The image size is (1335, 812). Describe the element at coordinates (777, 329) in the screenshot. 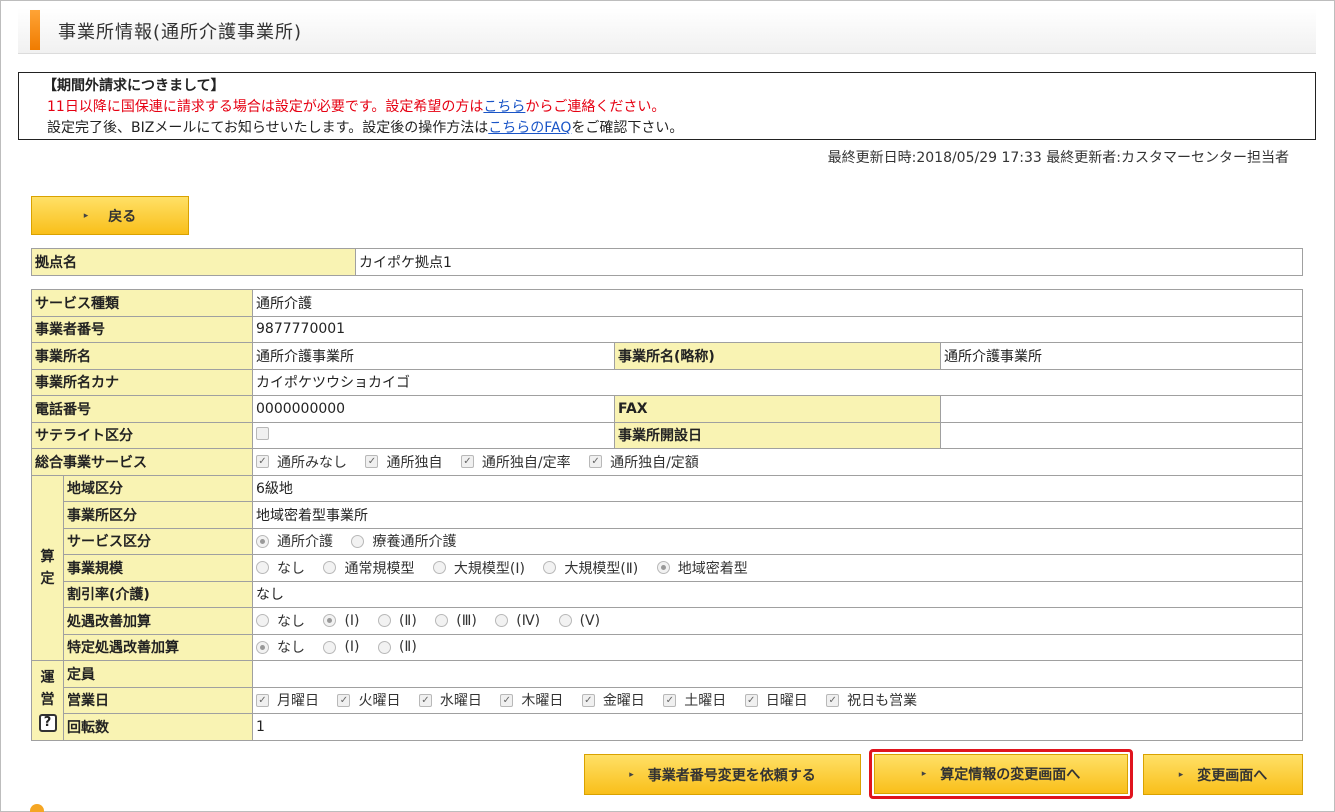

I see `operator-no-value: 9877770001` at that location.